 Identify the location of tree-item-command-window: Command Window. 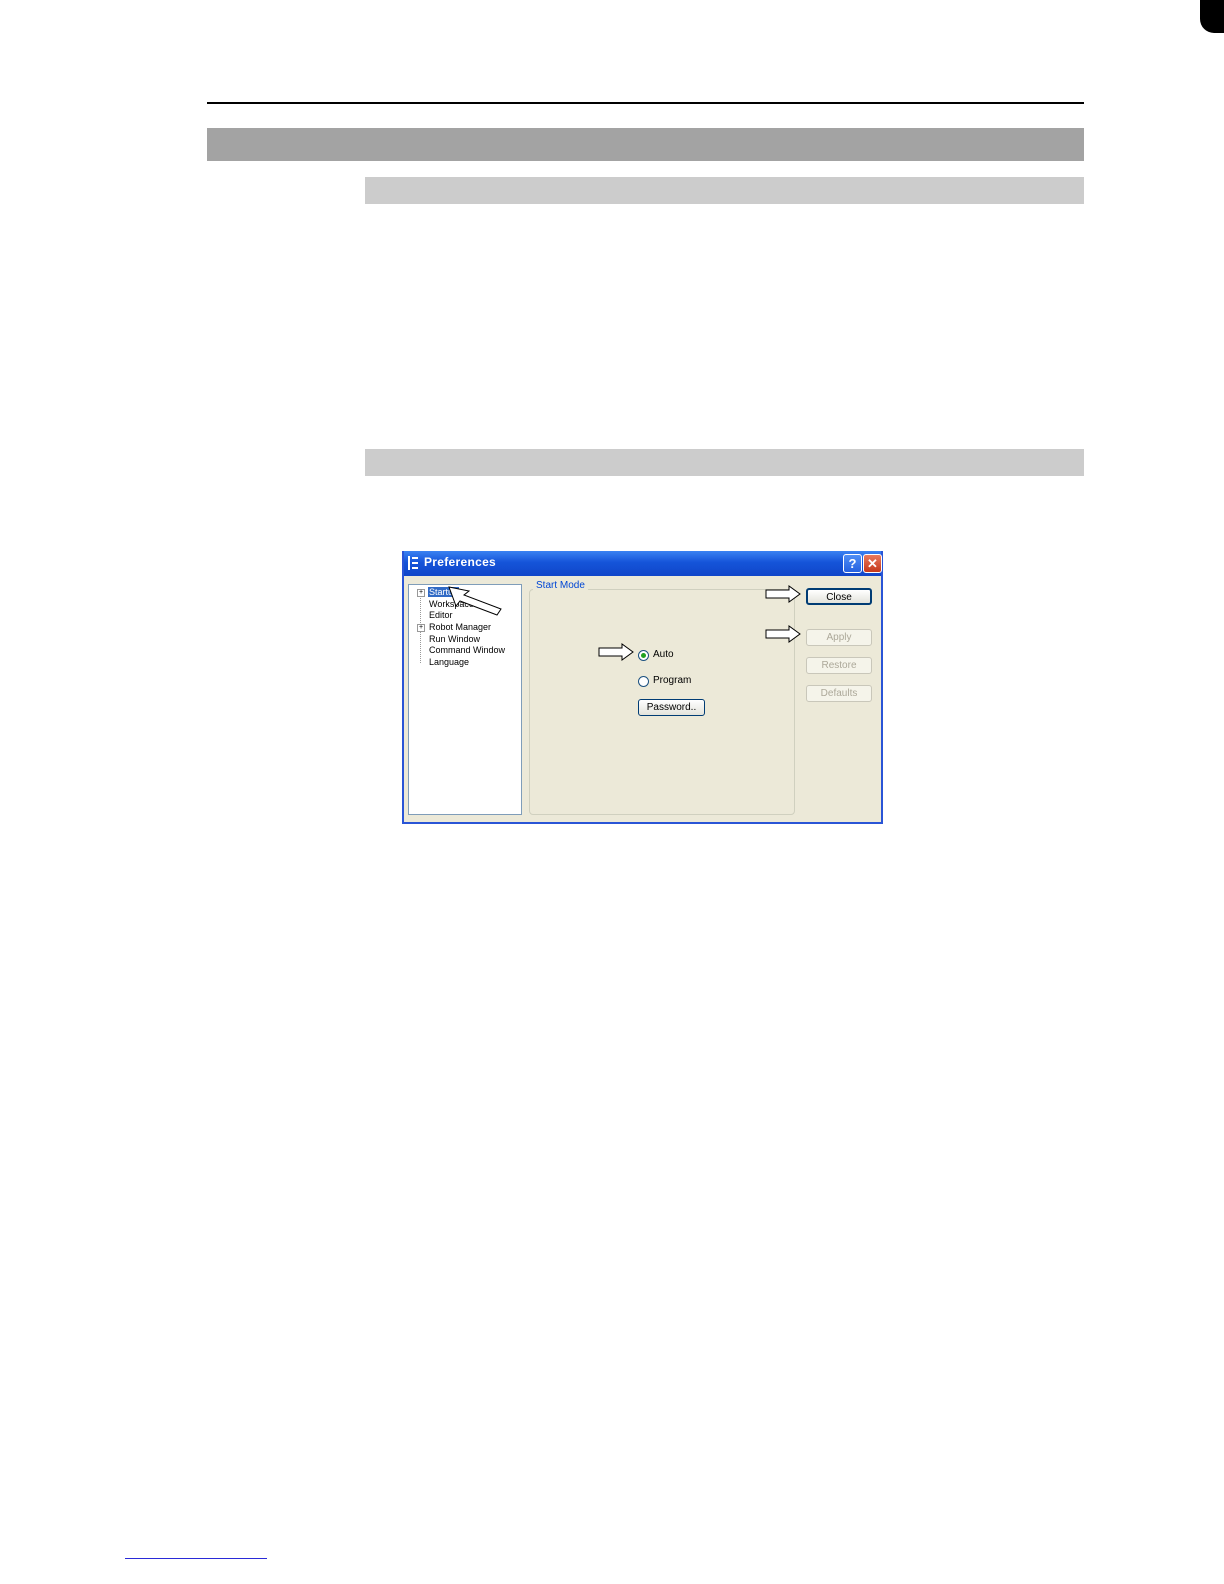
(467, 650).